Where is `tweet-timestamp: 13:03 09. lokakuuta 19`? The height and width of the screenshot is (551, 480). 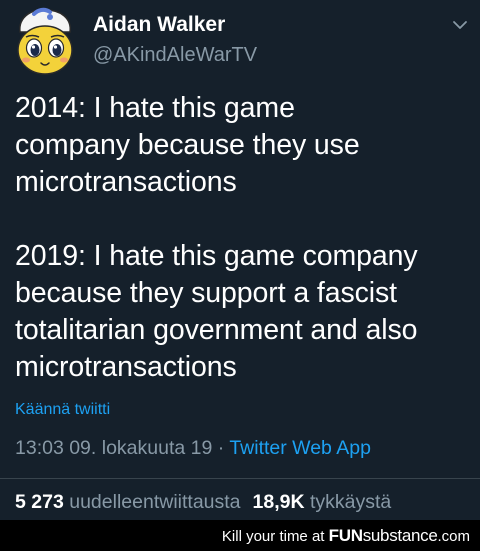 tweet-timestamp: 13:03 09. lokakuuta 19 is located at coordinates (113, 448).